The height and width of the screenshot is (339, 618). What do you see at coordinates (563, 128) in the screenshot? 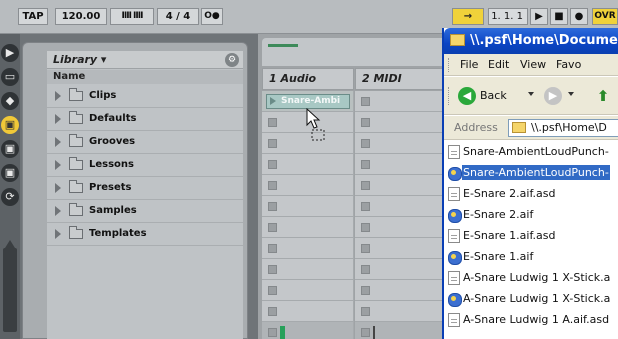
I see `address-field: \\.psf\Home\D` at bounding box center [563, 128].